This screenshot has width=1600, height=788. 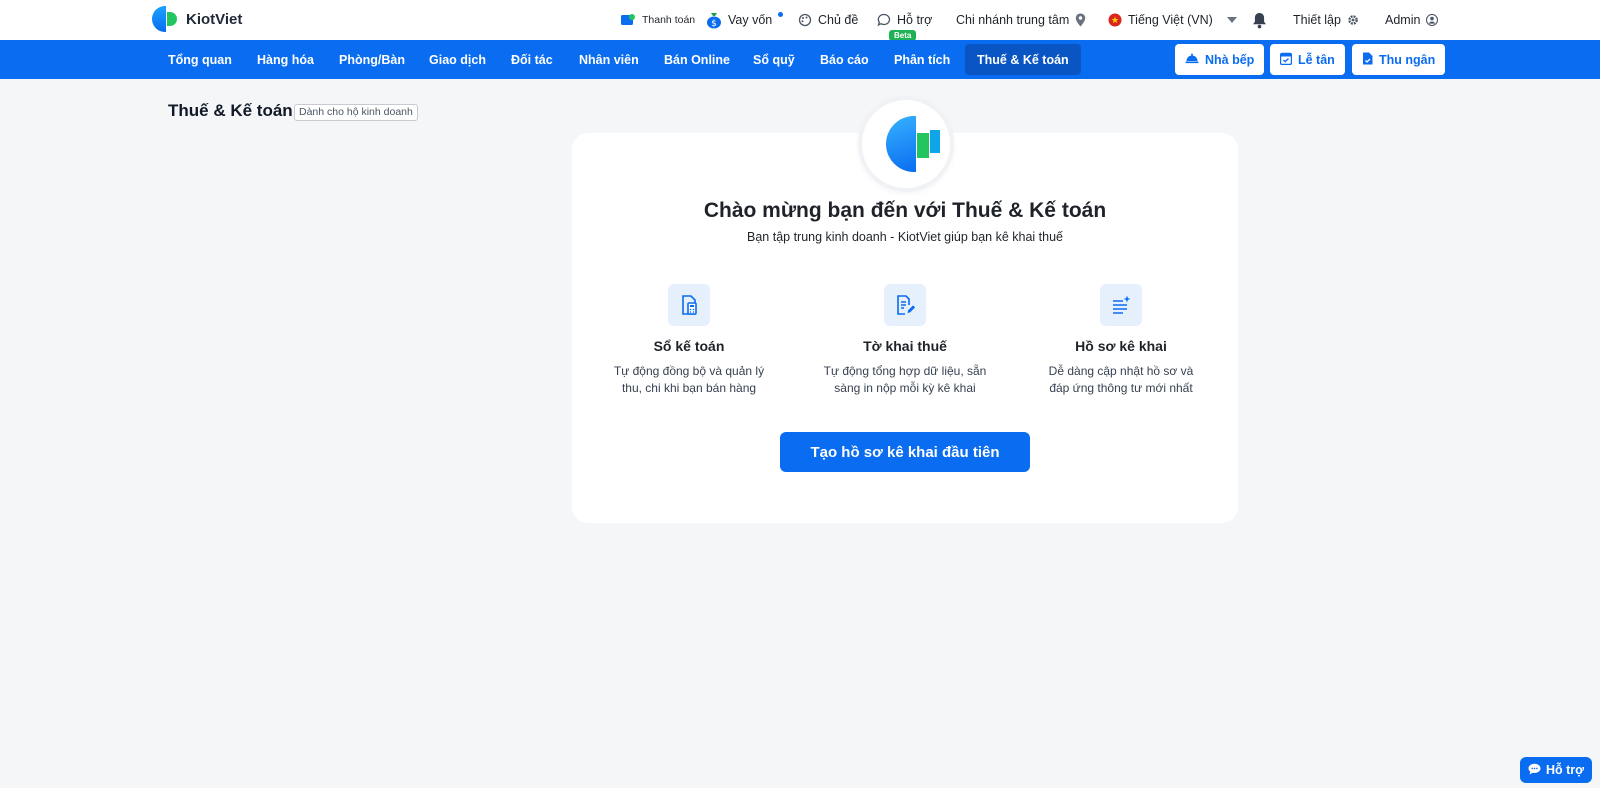 I want to click on nav-rooms-tables: Phòng/Bàn, so click(x=372, y=59).